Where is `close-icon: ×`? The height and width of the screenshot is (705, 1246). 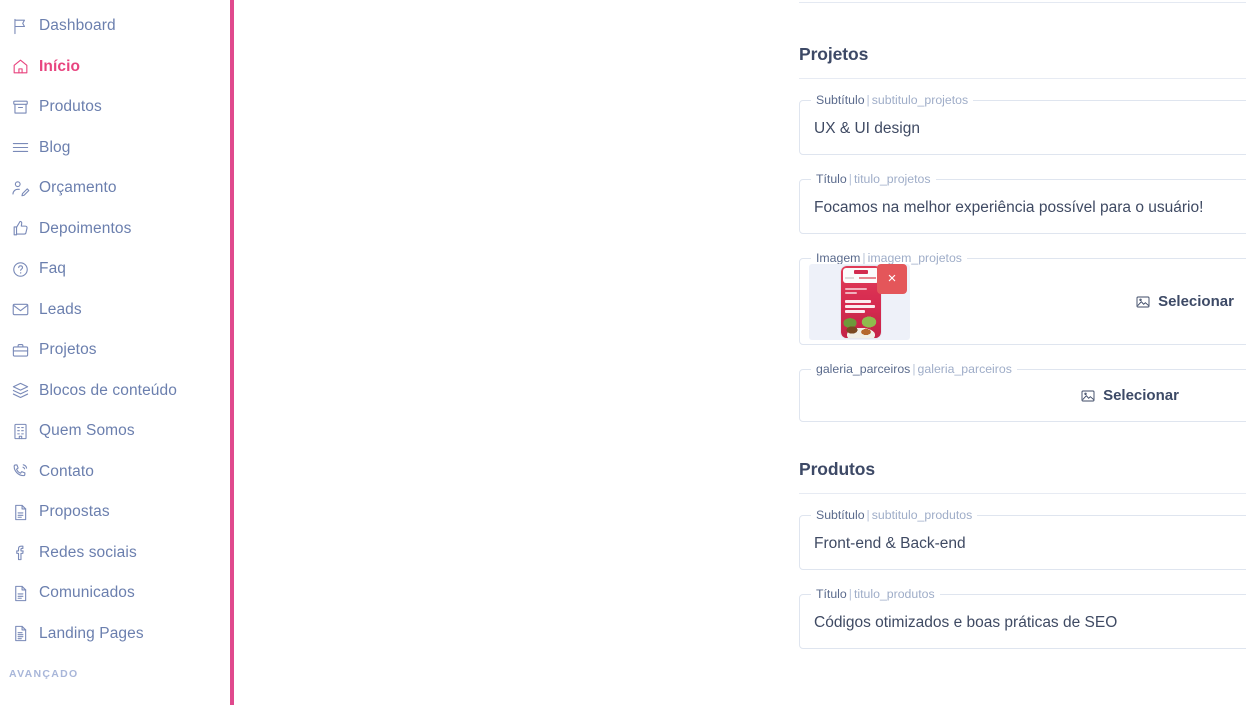 close-icon: × is located at coordinates (892, 278).